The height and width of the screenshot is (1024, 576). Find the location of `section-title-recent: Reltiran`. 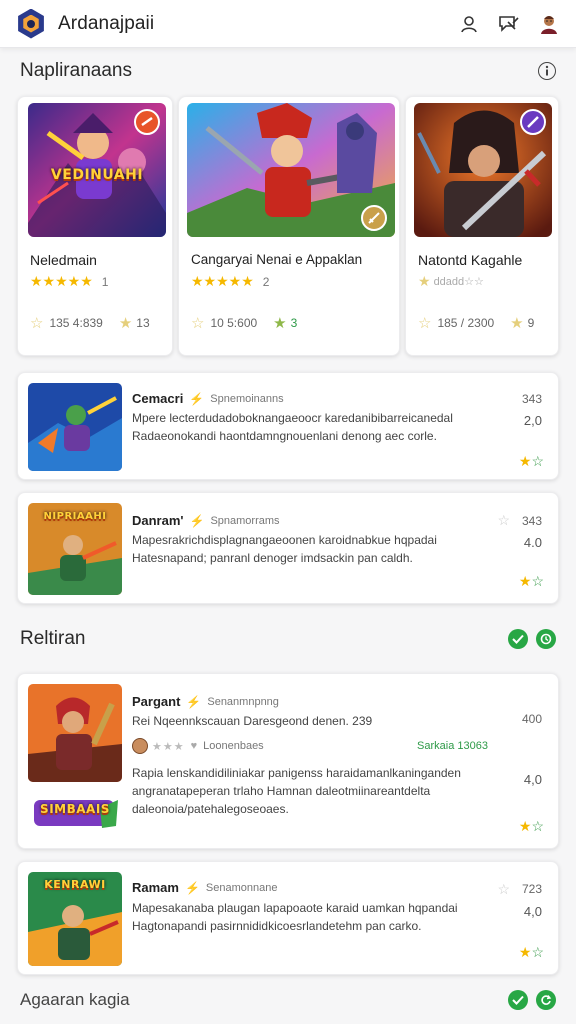

section-title-recent: Reltiran is located at coordinates (53, 638).